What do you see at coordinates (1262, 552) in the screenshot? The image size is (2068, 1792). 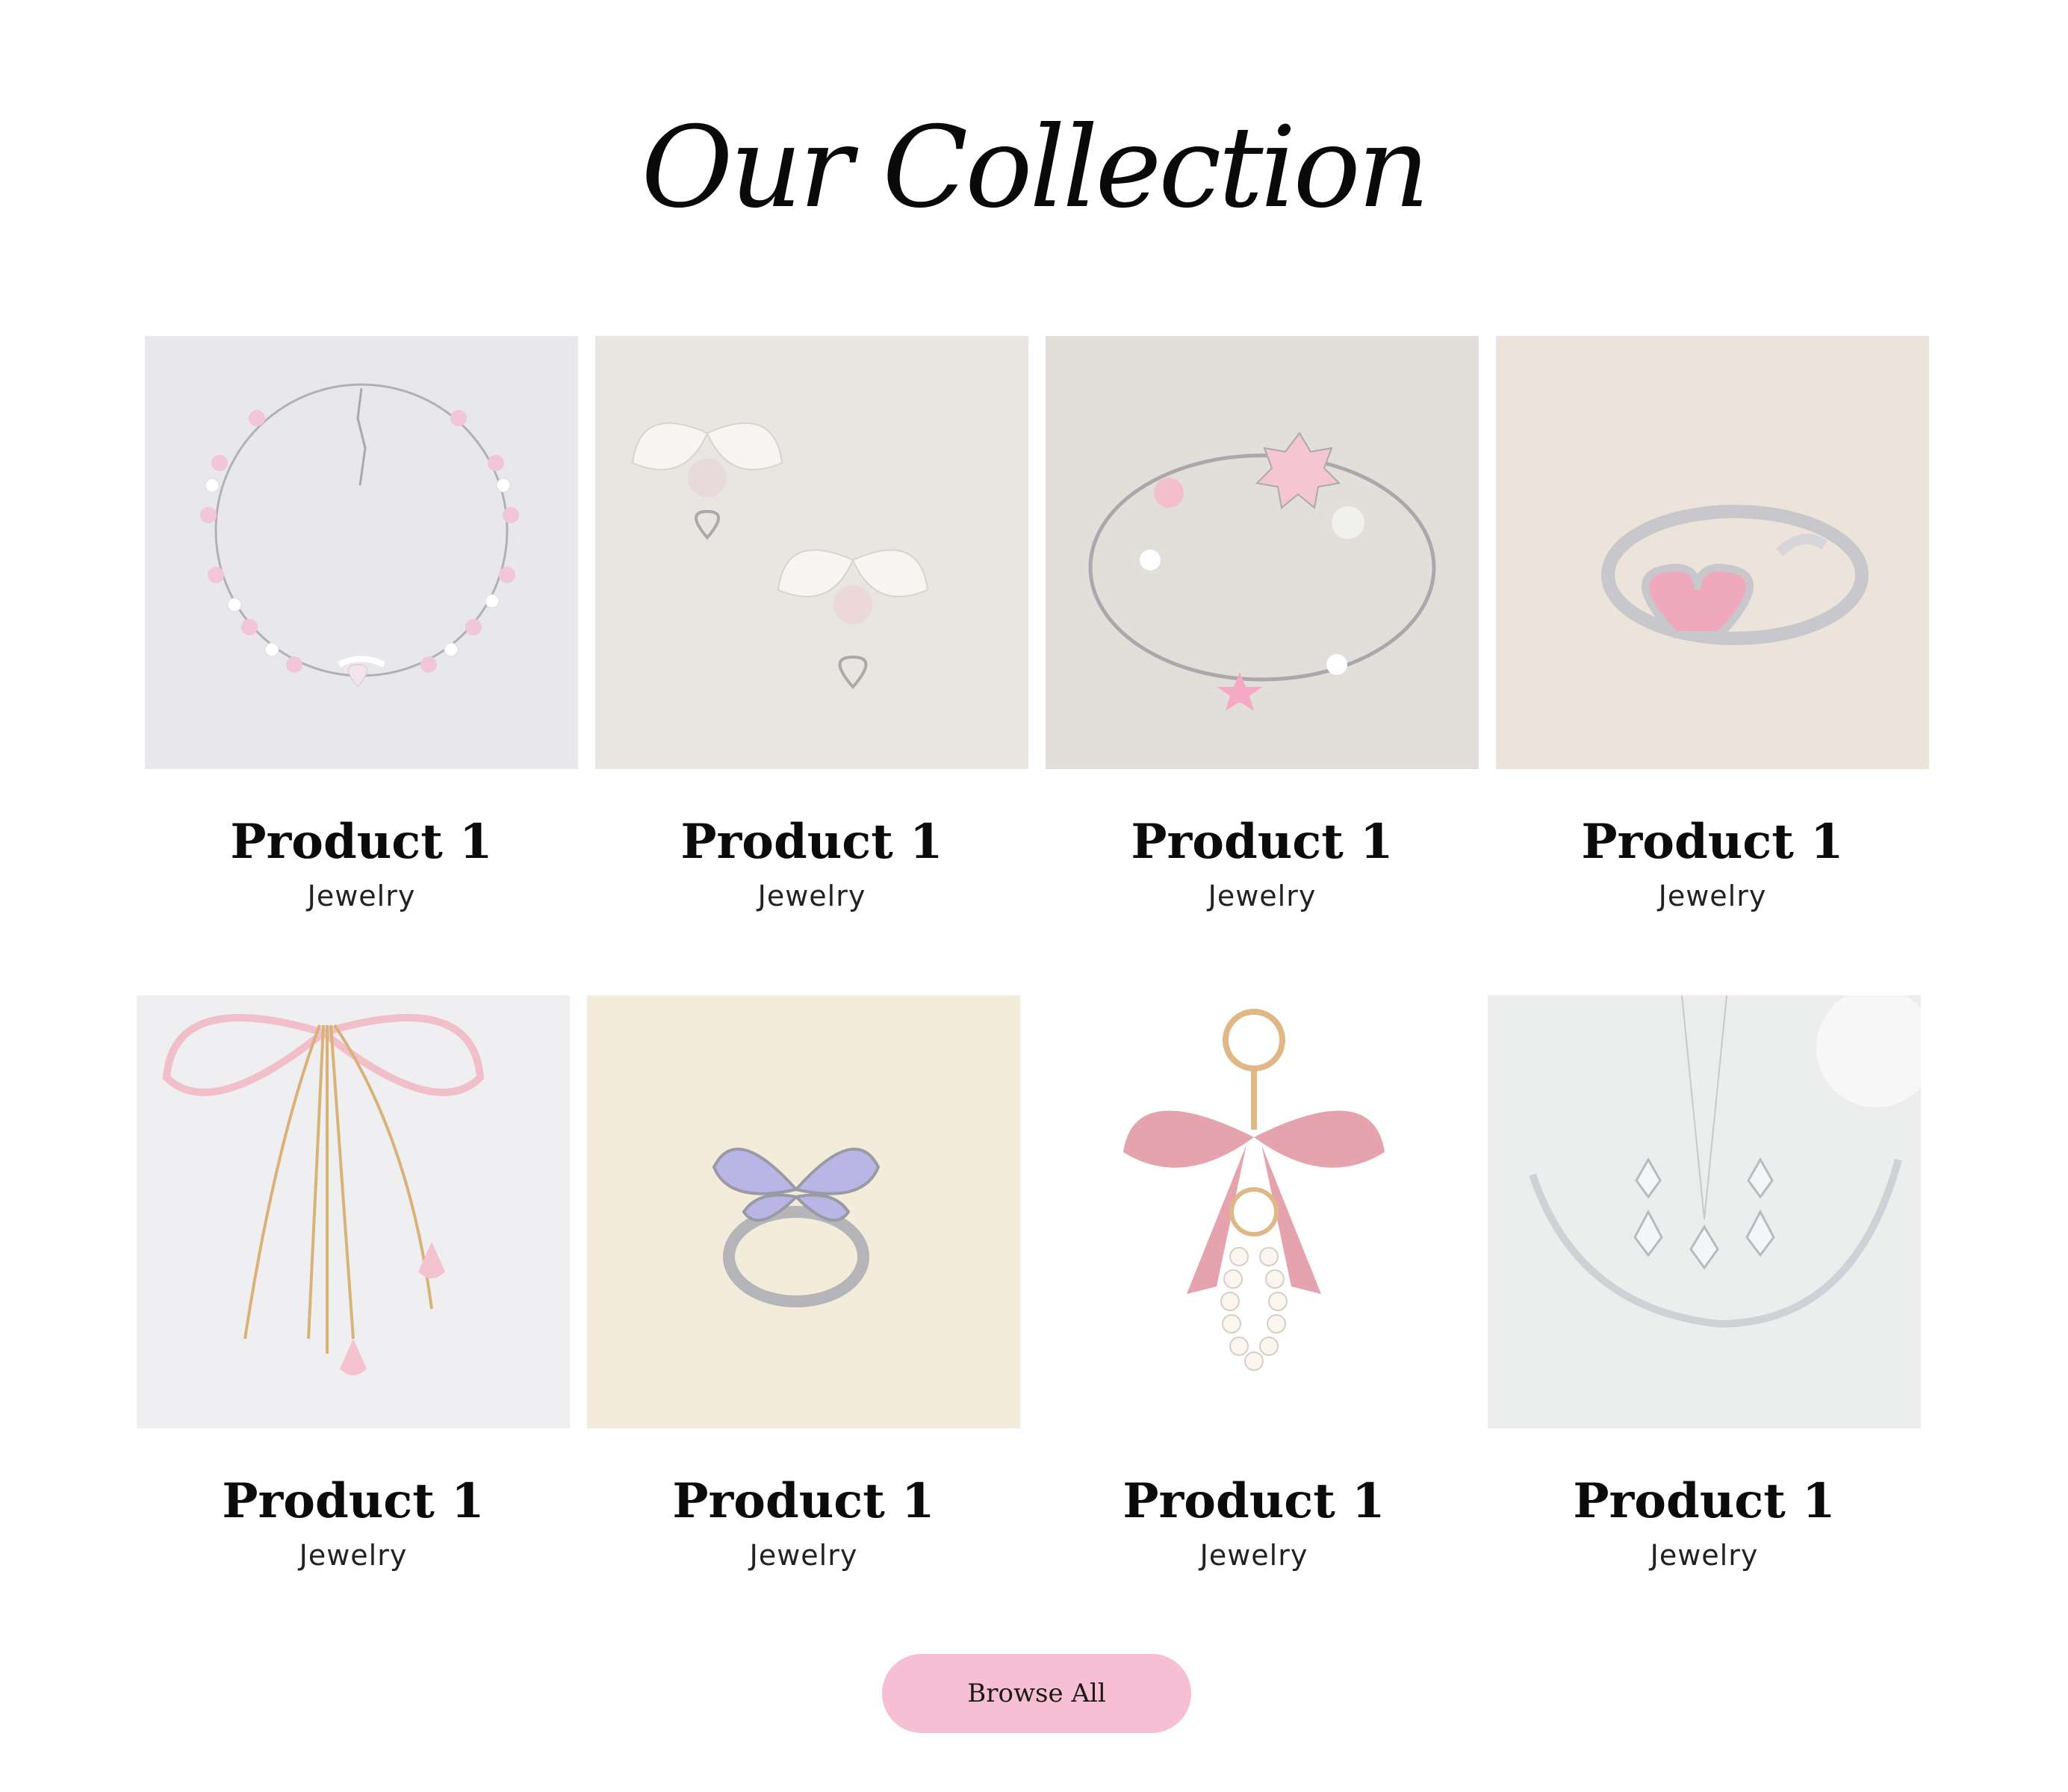 I see `product-image-bracelet` at bounding box center [1262, 552].